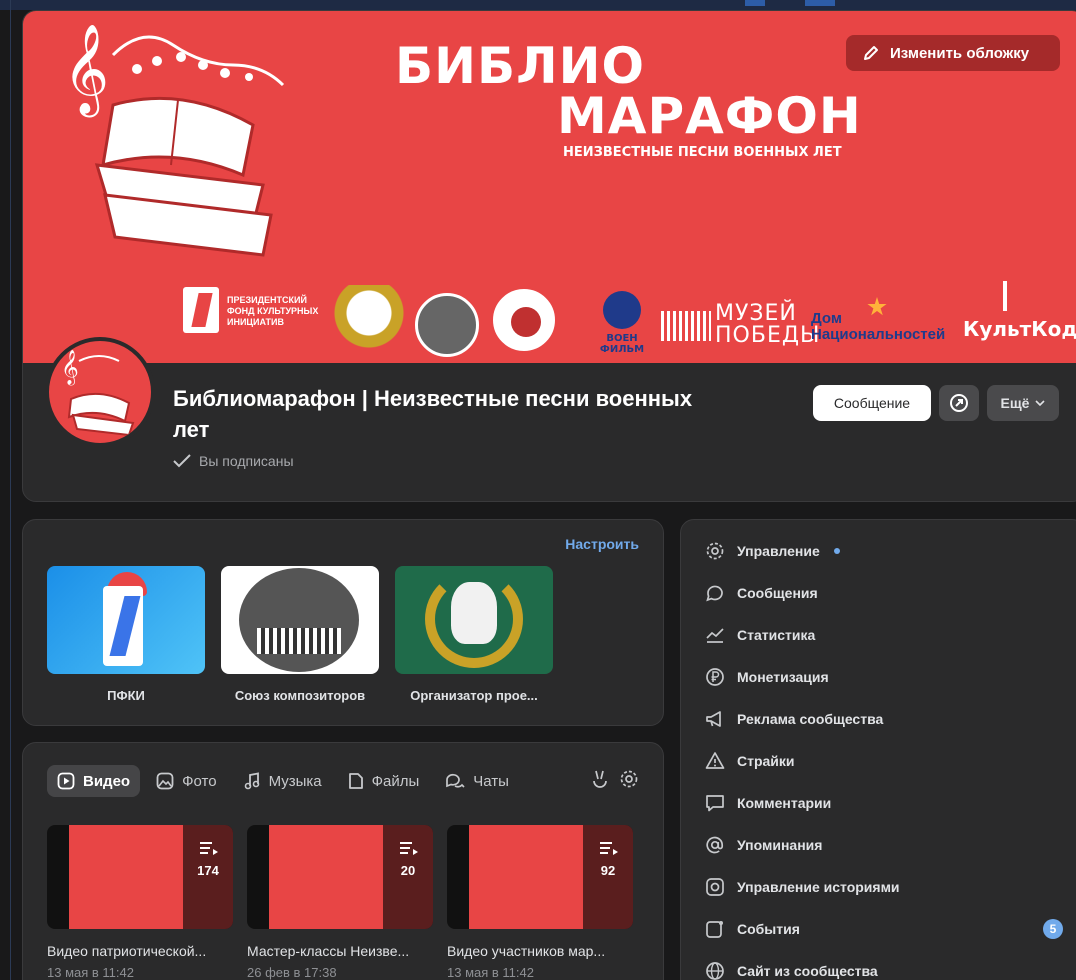  Describe the element at coordinates (295, 781) in the screenshot. I see `tab-label: Музыка` at that location.